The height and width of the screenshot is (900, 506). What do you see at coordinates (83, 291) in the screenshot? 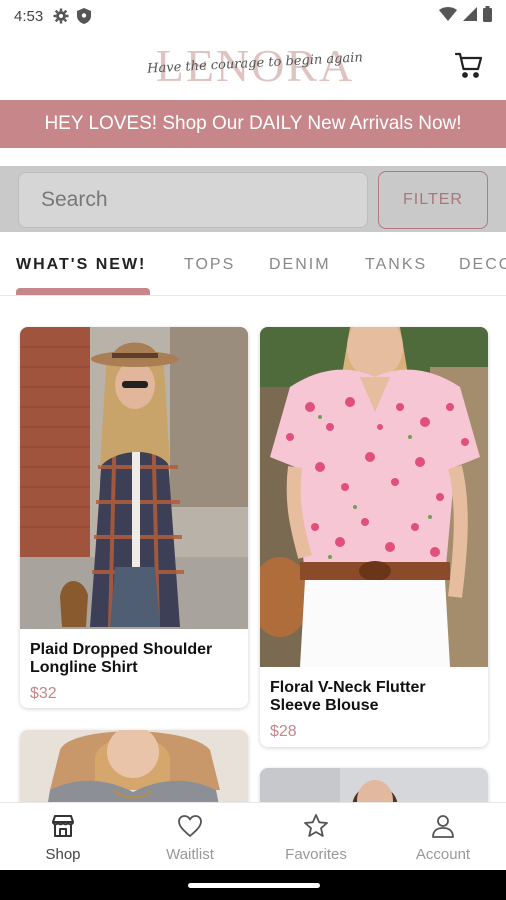
I see `active-tab-indicator` at bounding box center [83, 291].